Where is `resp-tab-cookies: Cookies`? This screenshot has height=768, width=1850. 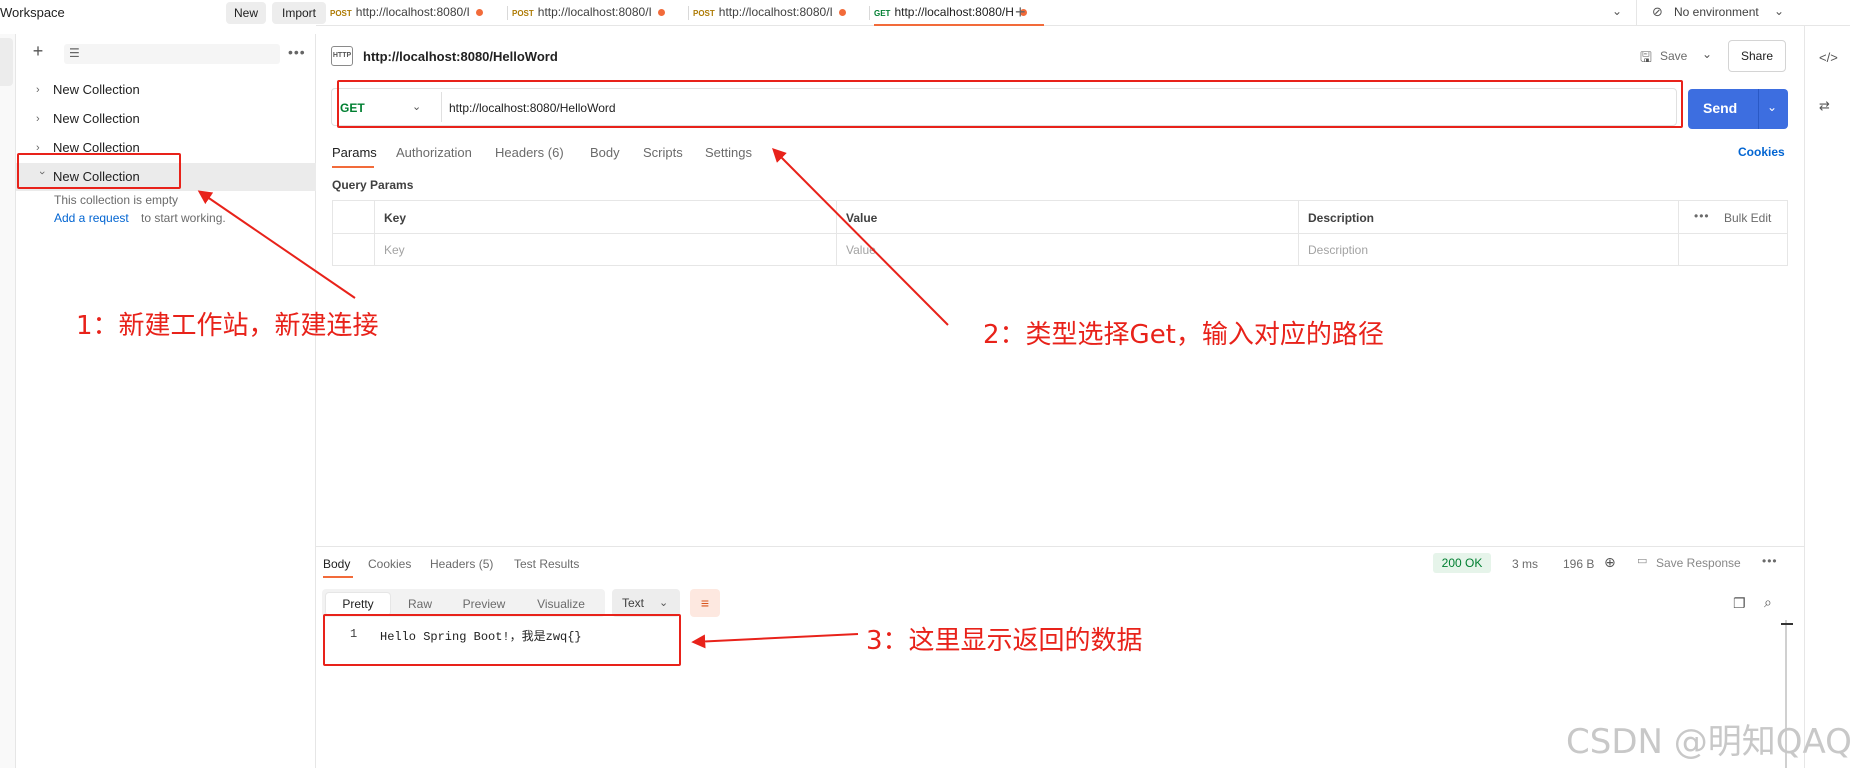 resp-tab-cookies: Cookies is located at coordinates (389, 564).